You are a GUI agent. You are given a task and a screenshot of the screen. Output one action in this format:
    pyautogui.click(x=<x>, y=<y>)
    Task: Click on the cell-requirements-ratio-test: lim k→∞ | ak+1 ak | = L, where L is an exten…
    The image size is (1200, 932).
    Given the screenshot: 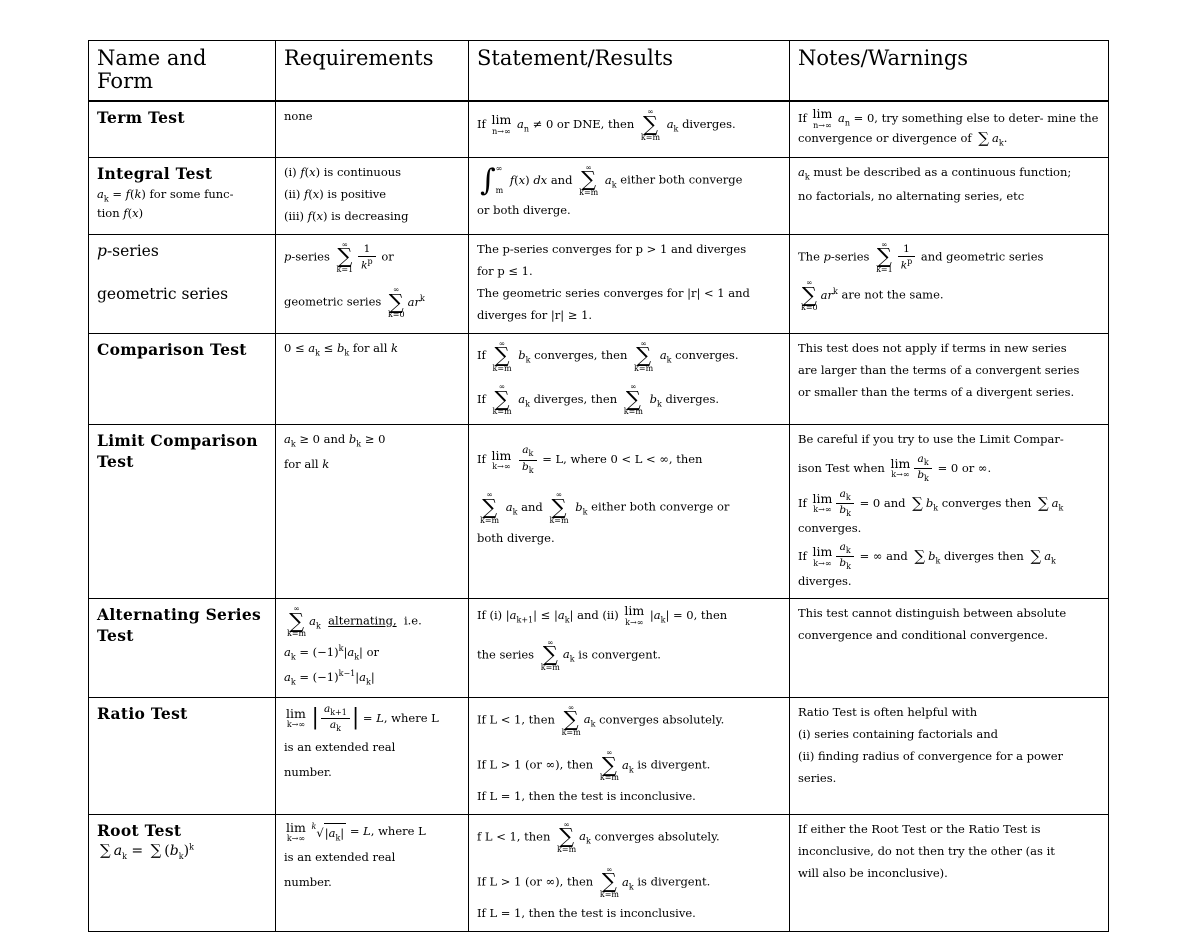 What is the action you would take?
    pyautogui.click(x=372, y=755)
    